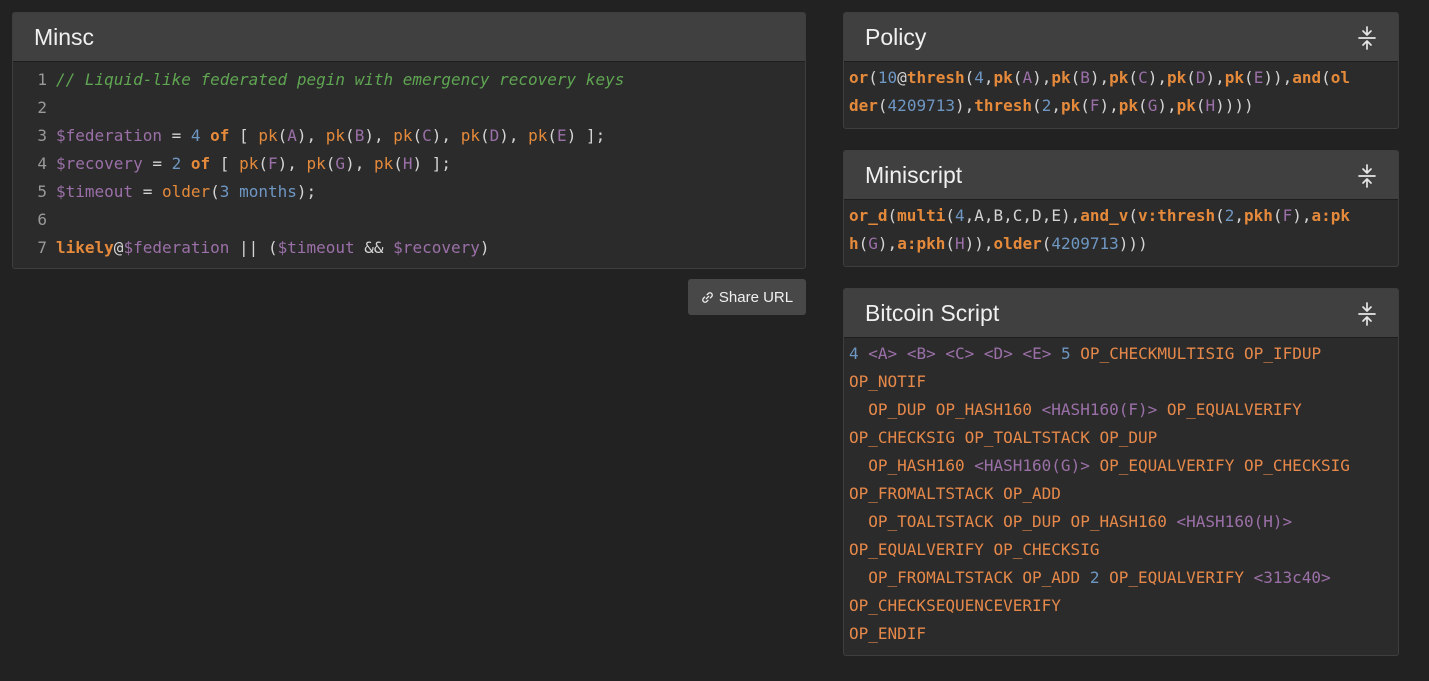  Describe the element at coordinates (921, 243) in the screenshot. I see `code-token: a:pkh` at that location.